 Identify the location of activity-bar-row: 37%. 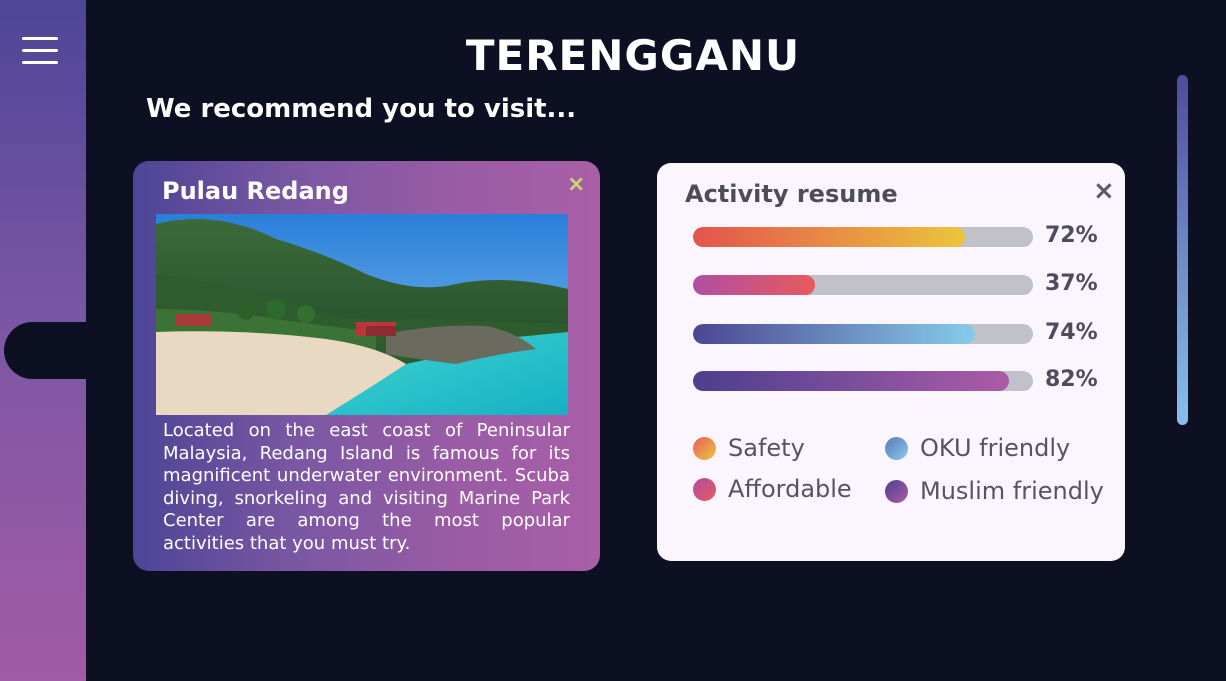
(898, 284).